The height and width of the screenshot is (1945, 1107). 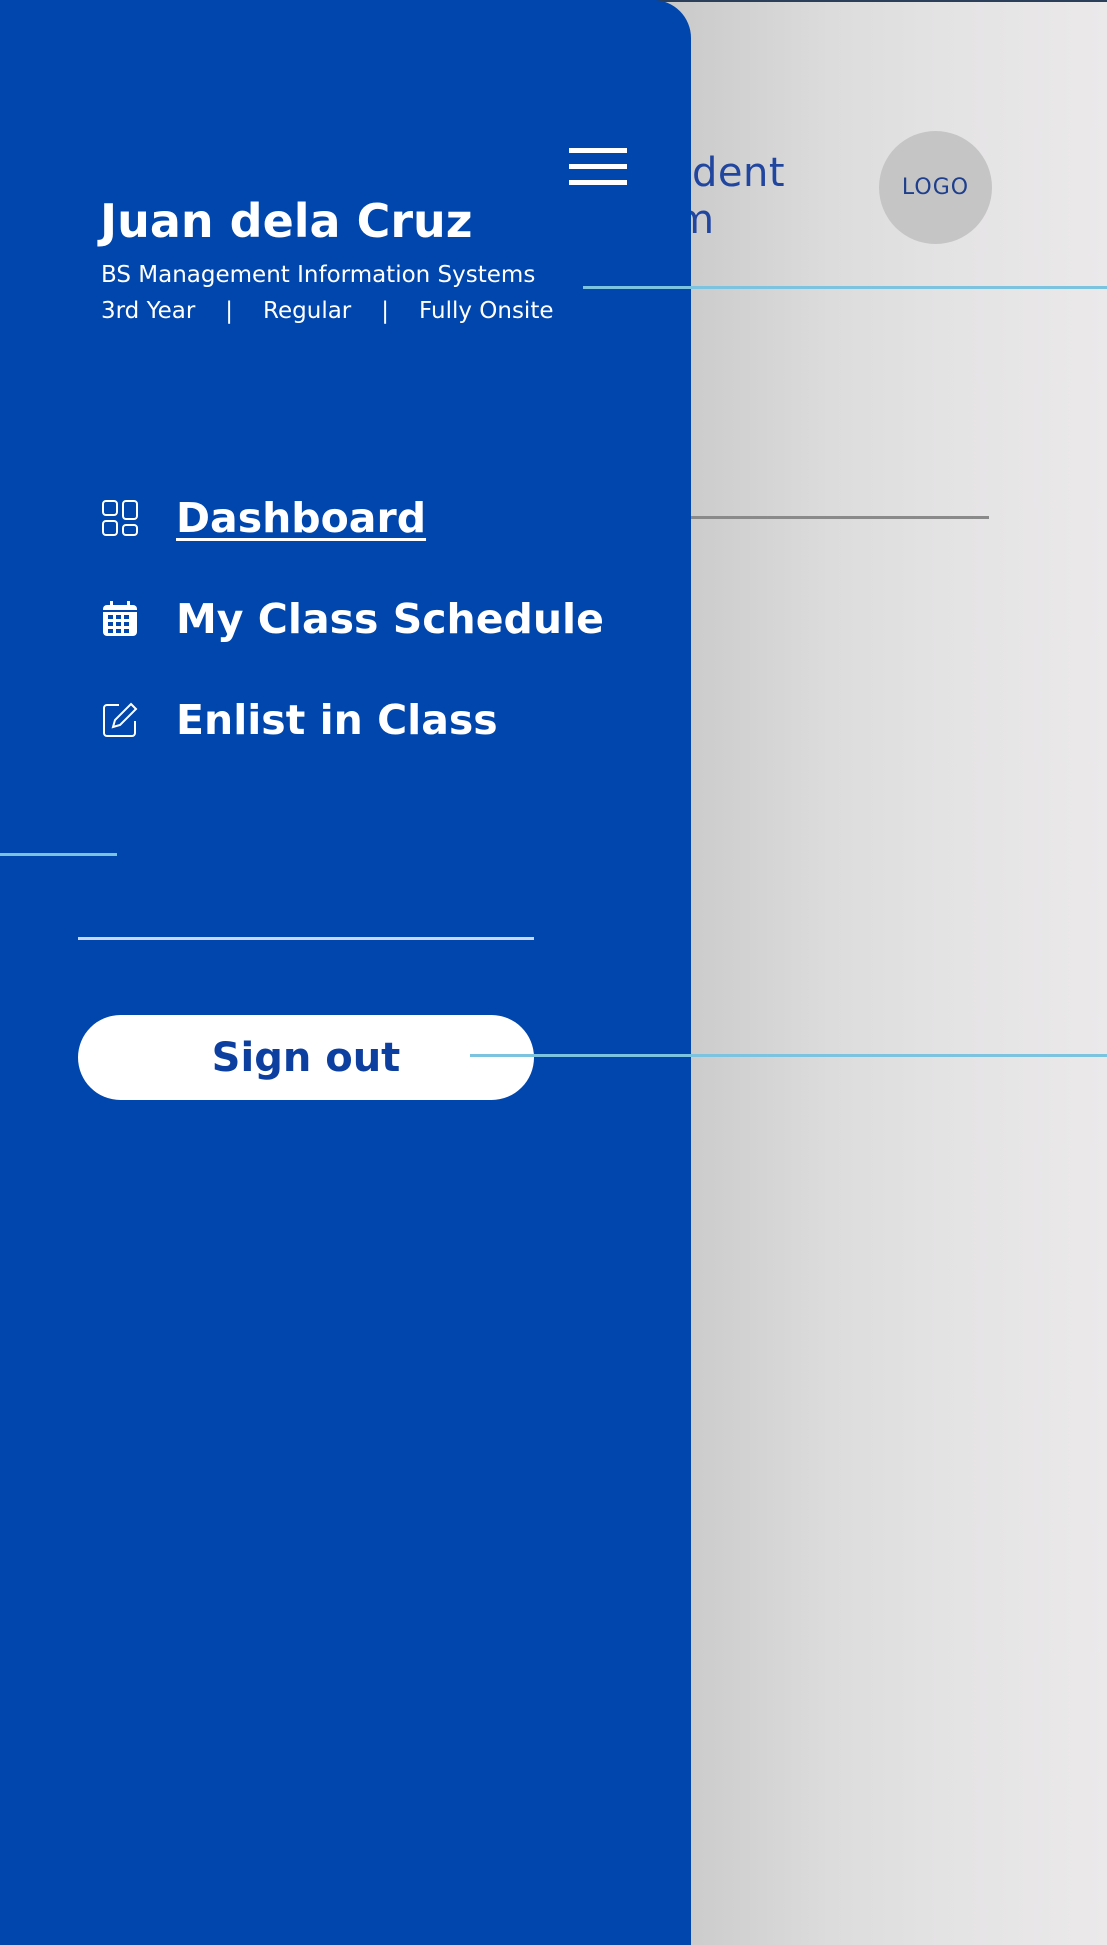 What do you see at coordinates (286, 221) in the screenshot?
I see `user-name: Juan dela Cruz` at bounding box center [286, 221].